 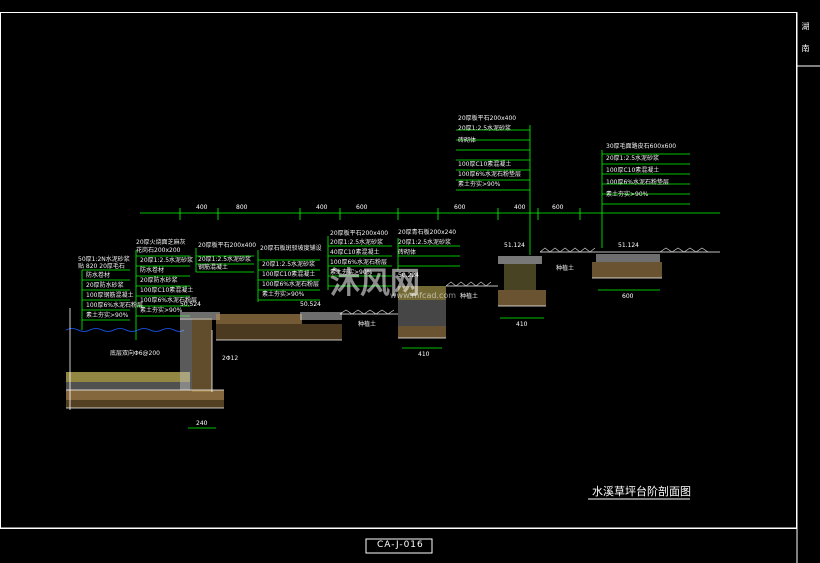 What do you see at coordinates (633, 158) in the screenshot?
I see `note-h-2: 20厚1:2.5水泥砂浆` at bounding box center [633, 158].